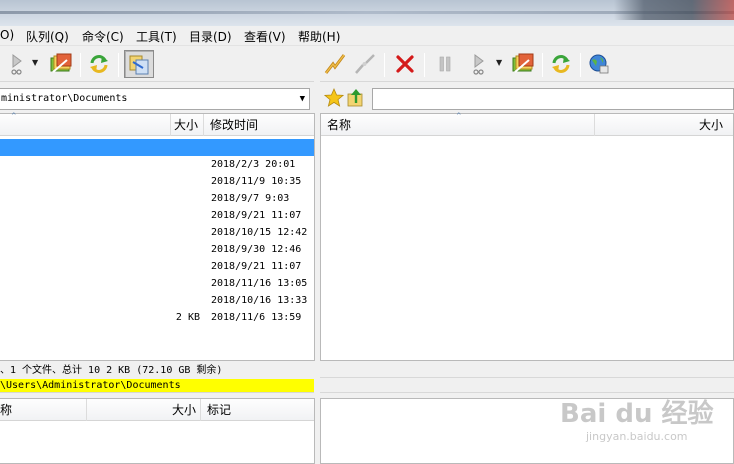 The width and height of the screenshot is (734, 464). I want to click on menu-item-directory: 目录(D), so click(210, 36).